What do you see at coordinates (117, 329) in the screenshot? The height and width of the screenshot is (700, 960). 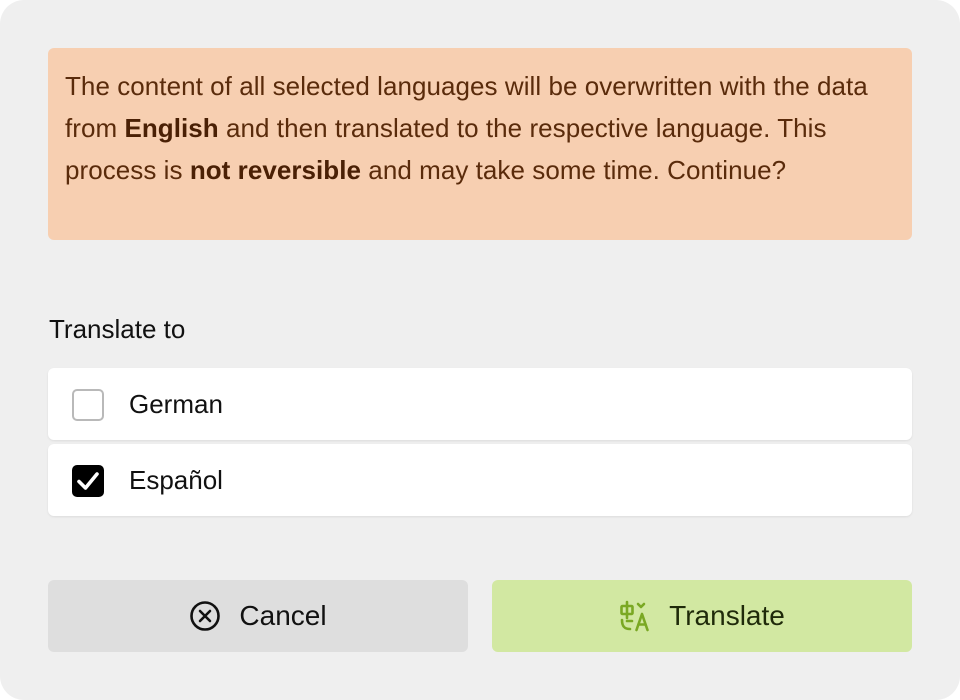 I see `translate-to-label: Translate to` at bounding box center [117, 329].